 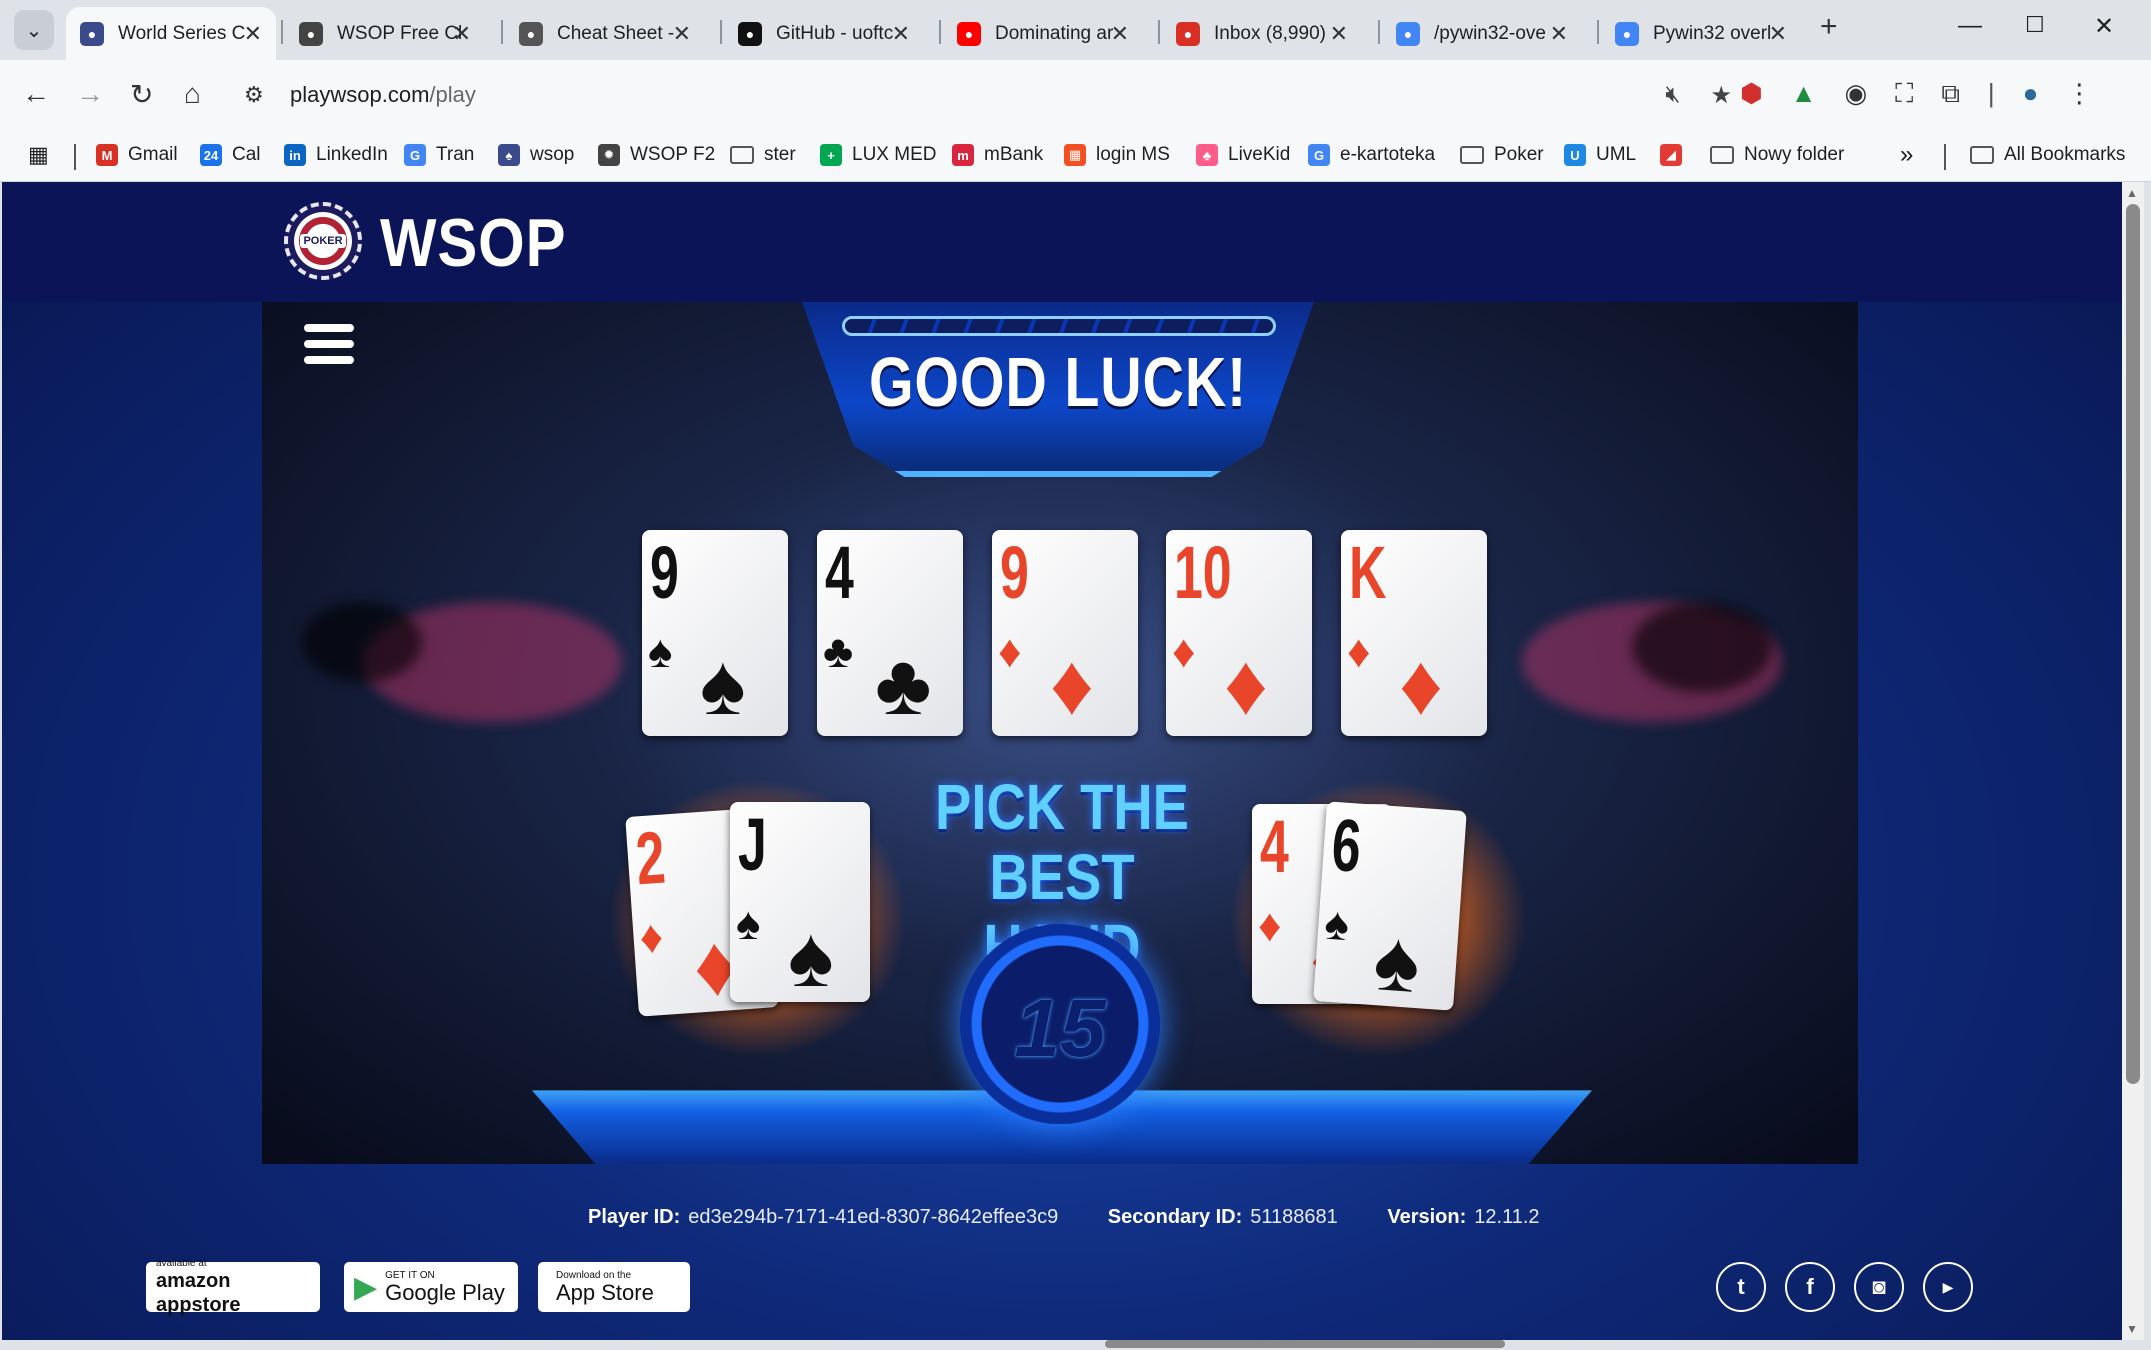 What do you see at coordinates (1810, 1287) in the screenshot?
I see `facebook-icon: f` at bounding box center [1810, 1287].